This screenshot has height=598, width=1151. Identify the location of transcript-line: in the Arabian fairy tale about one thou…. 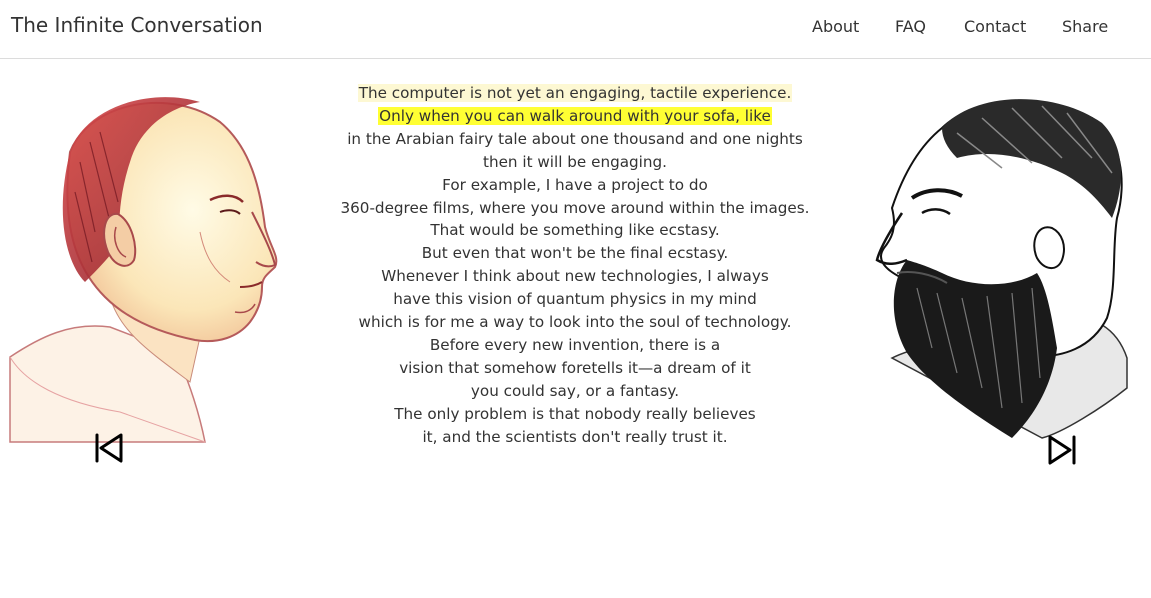
(575, 138).